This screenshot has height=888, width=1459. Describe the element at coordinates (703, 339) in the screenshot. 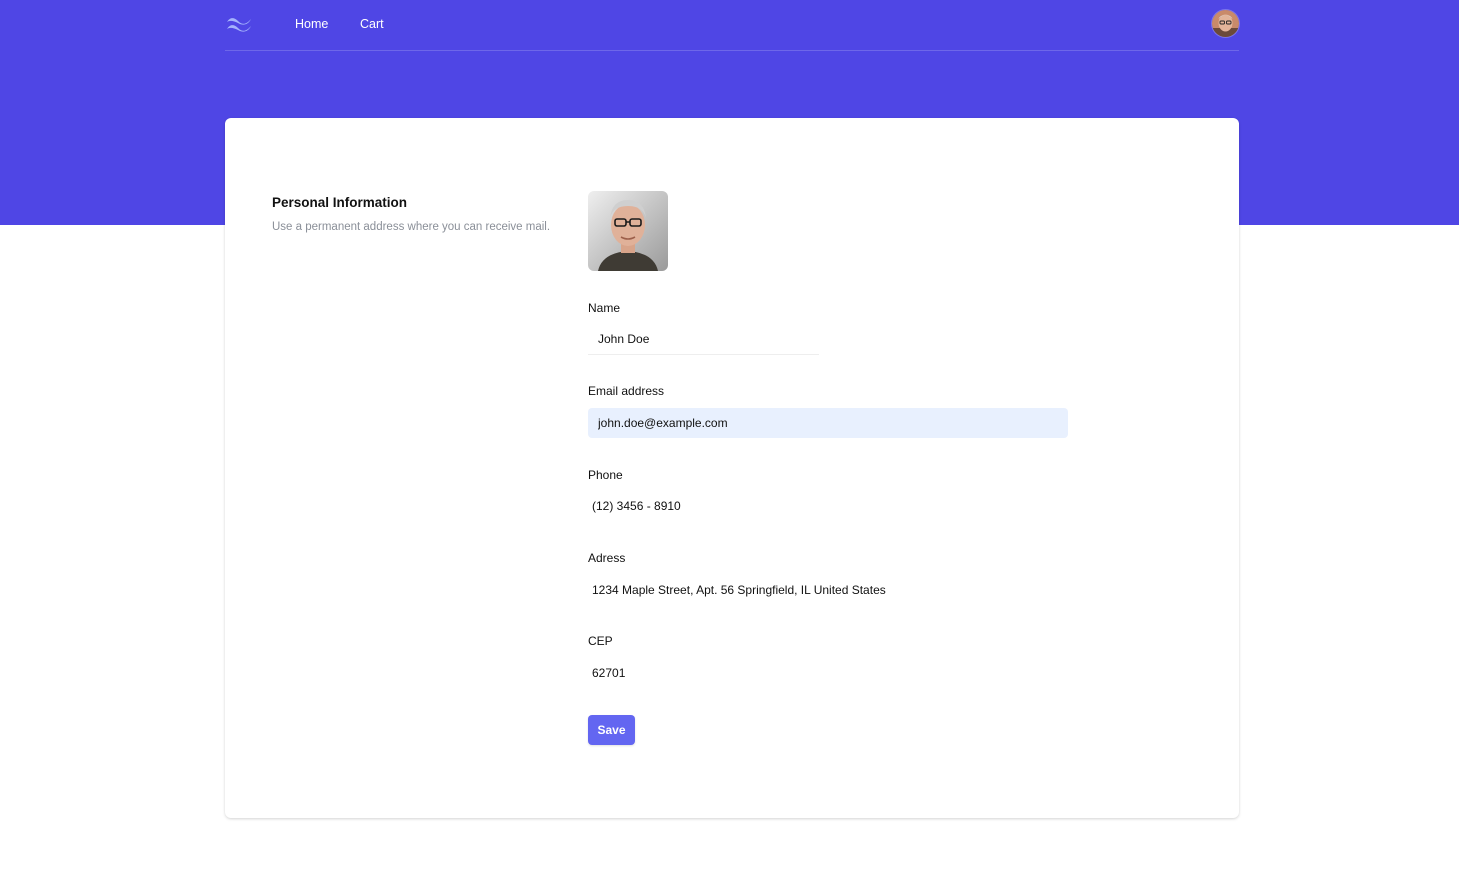

I see `name-field` at that location.